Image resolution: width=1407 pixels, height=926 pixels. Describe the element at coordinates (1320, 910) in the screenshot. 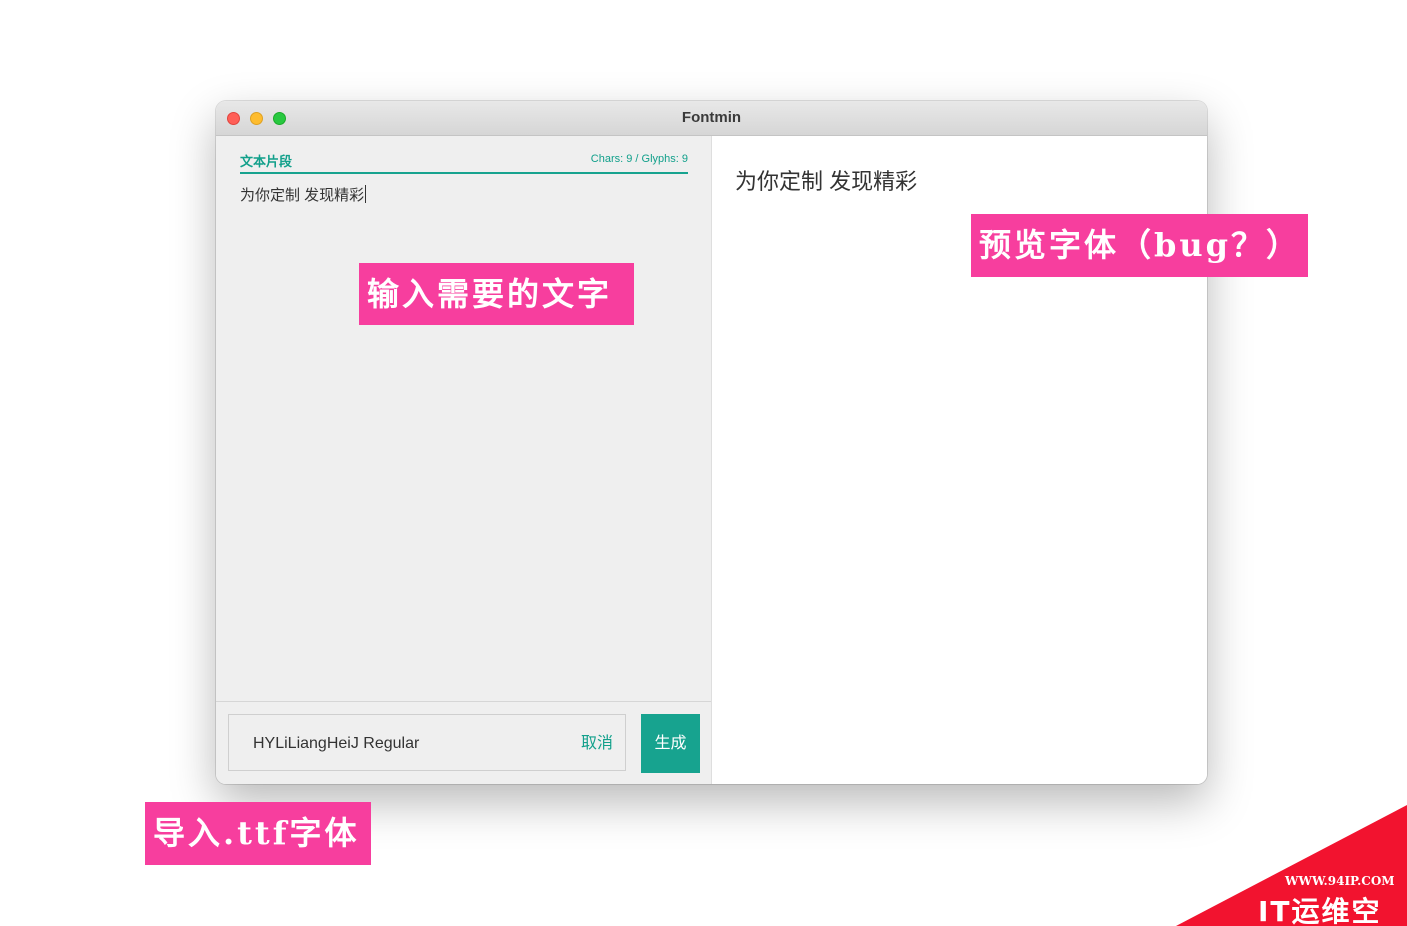

I see `watermark-brand: IT运维空间` at that location.